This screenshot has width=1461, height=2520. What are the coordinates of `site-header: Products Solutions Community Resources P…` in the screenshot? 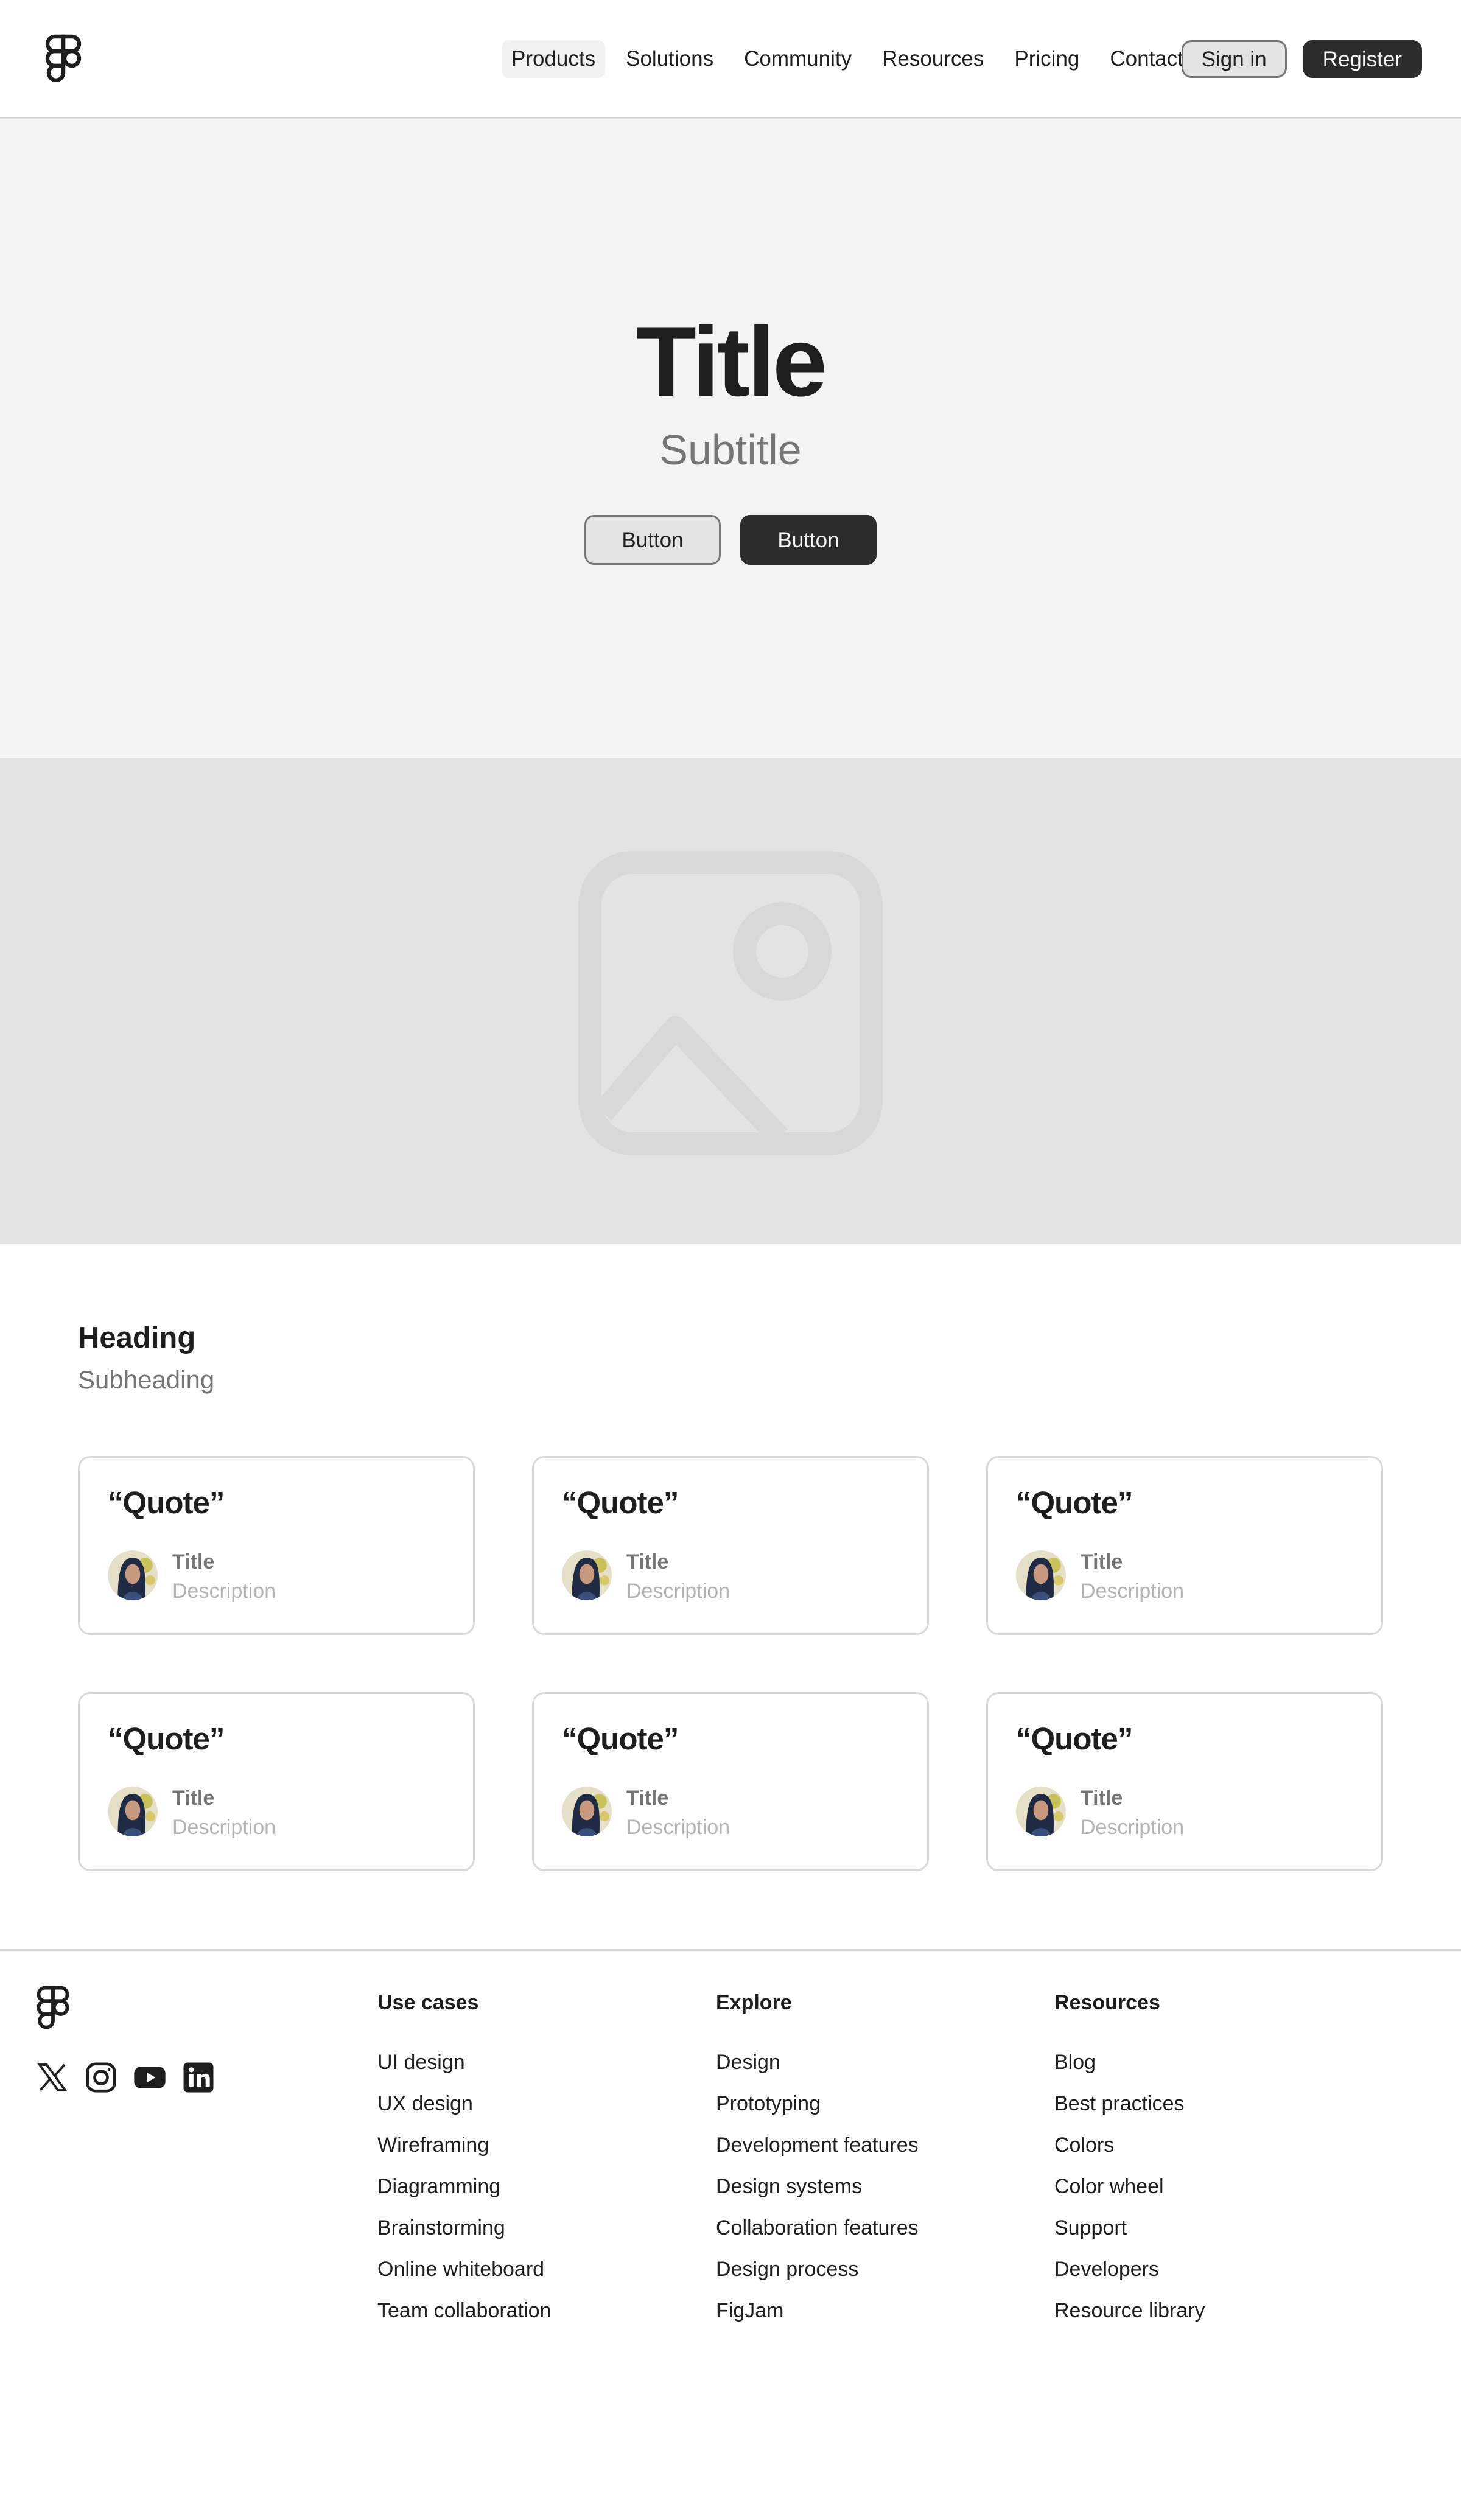 It's located at (730, 60).